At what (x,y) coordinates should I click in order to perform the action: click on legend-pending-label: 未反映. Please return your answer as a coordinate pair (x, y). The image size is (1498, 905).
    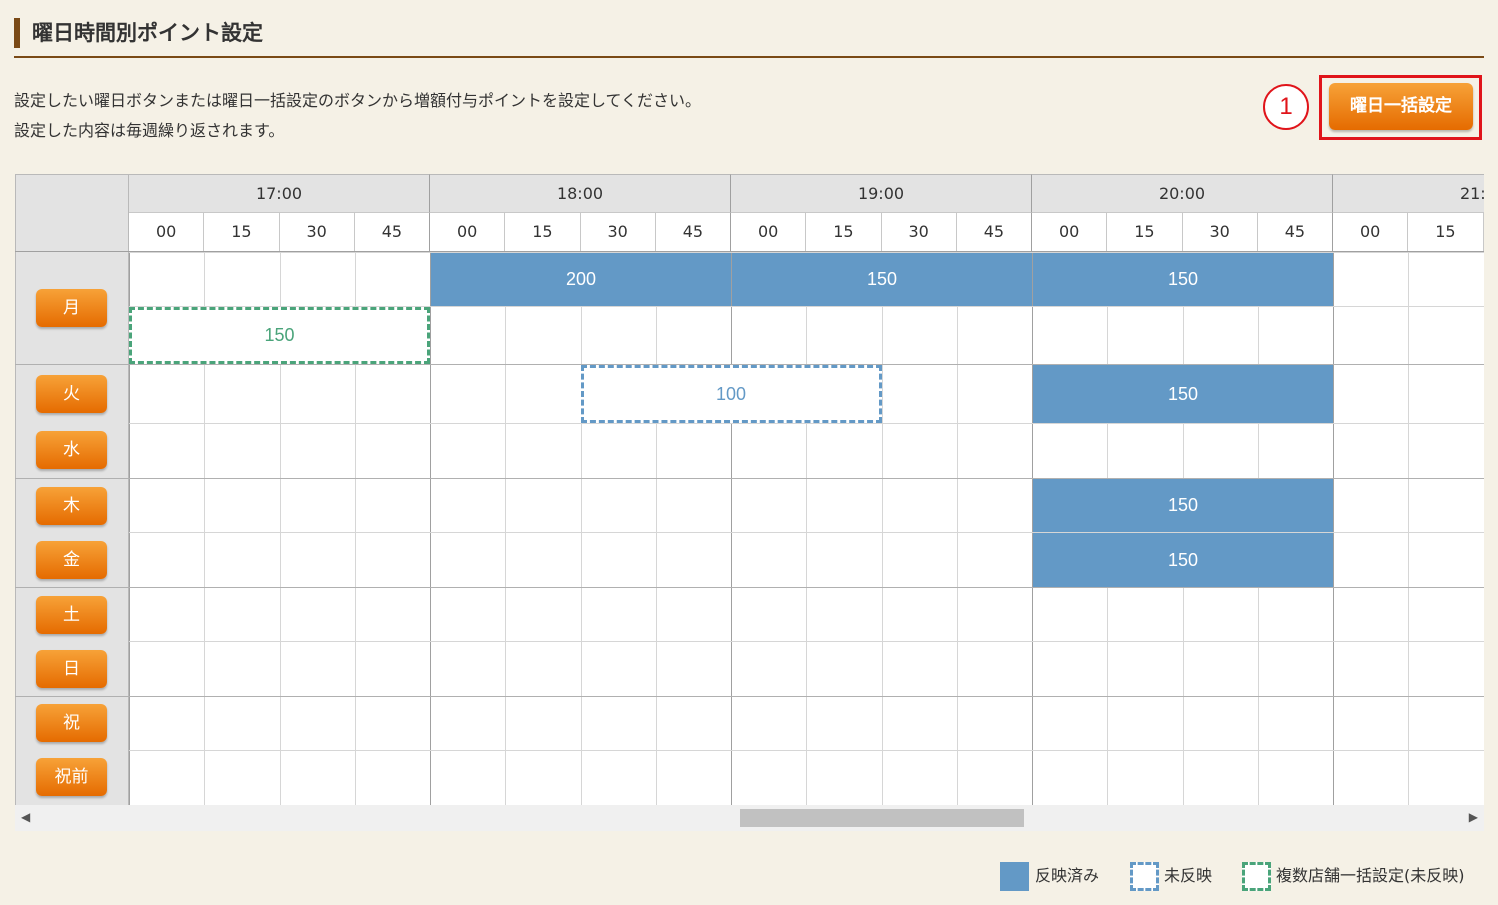
    Looking at the image, I should click on (1188, 875).